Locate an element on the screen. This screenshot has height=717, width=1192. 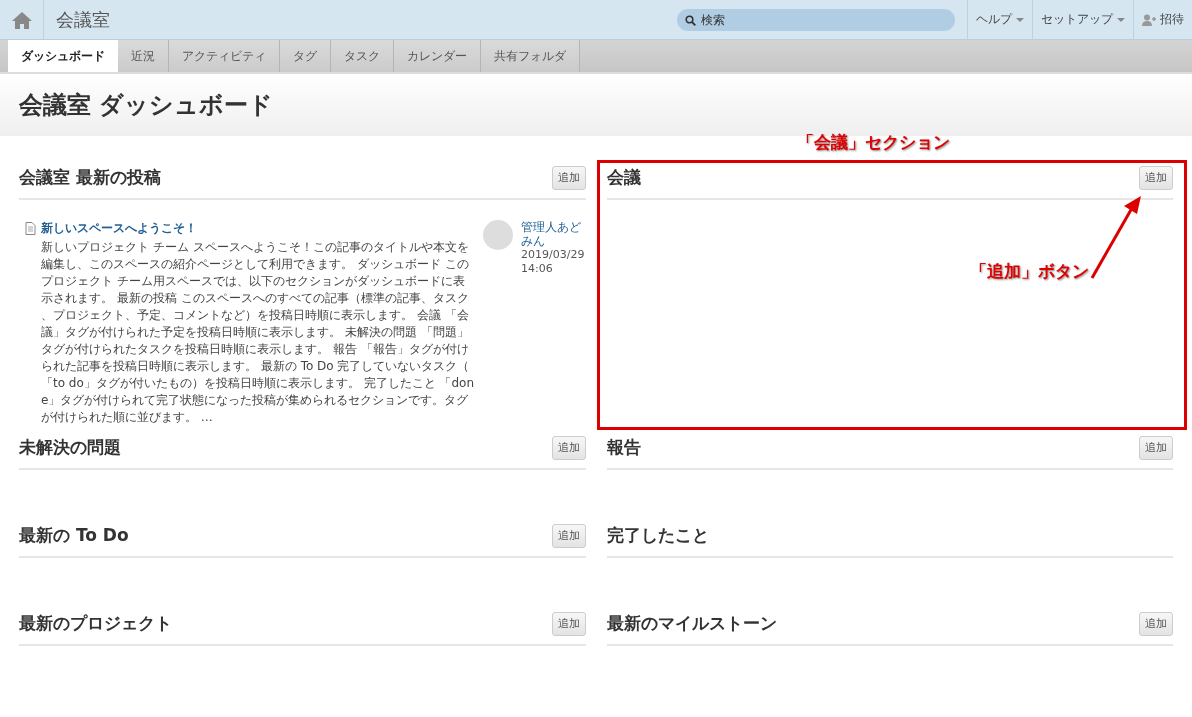
author-link: 管理人あどみん is located at coordinates (556, 234).